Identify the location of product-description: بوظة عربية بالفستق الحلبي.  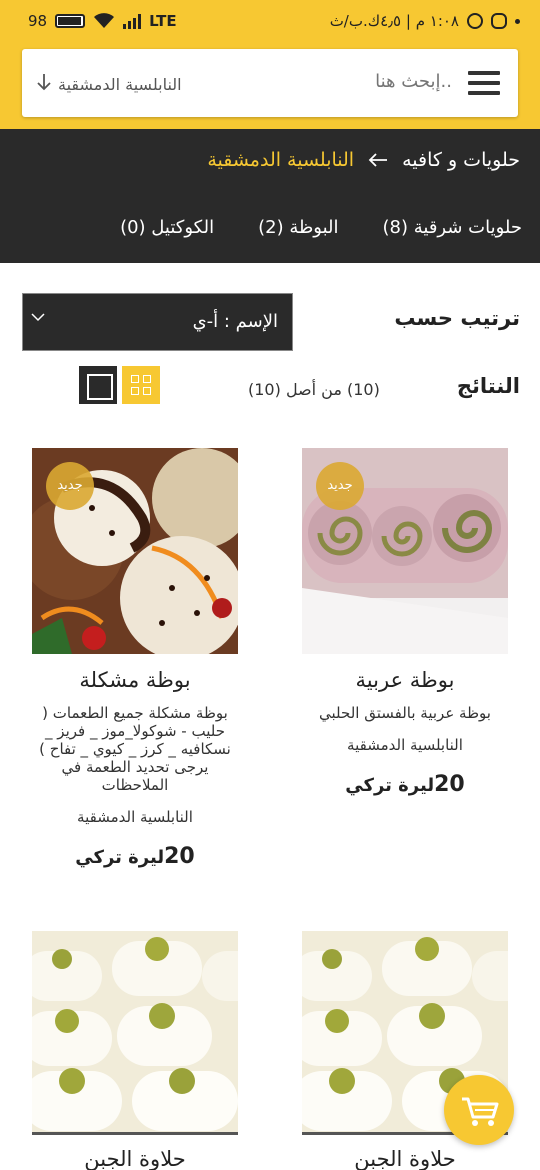
(405, 713).